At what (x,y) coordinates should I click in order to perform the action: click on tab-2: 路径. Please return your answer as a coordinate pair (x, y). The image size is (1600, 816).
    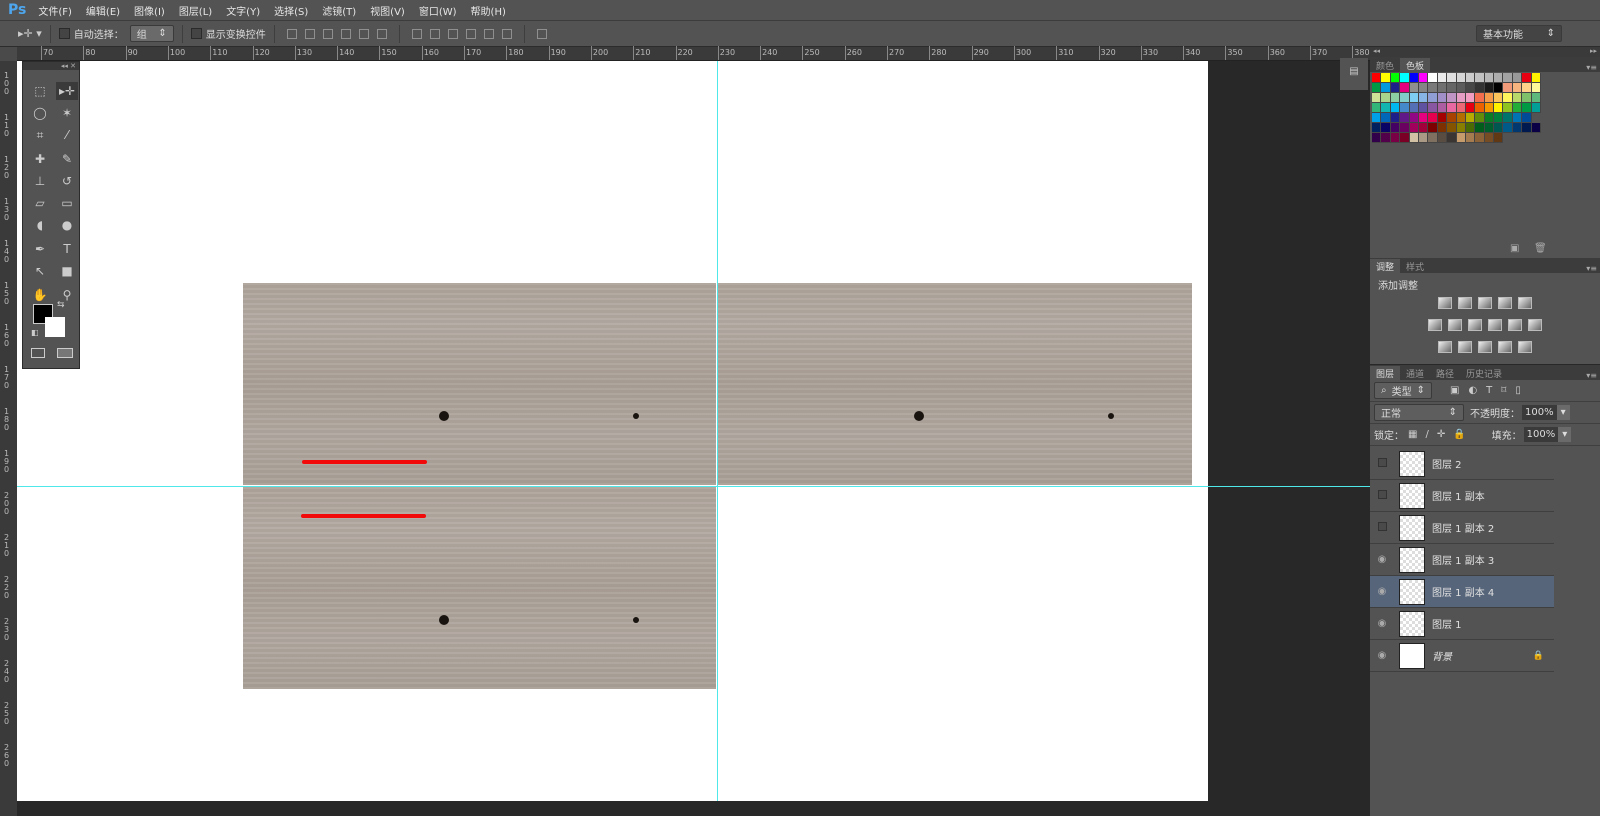
    Looking at the image, I should click on (1445, 373).